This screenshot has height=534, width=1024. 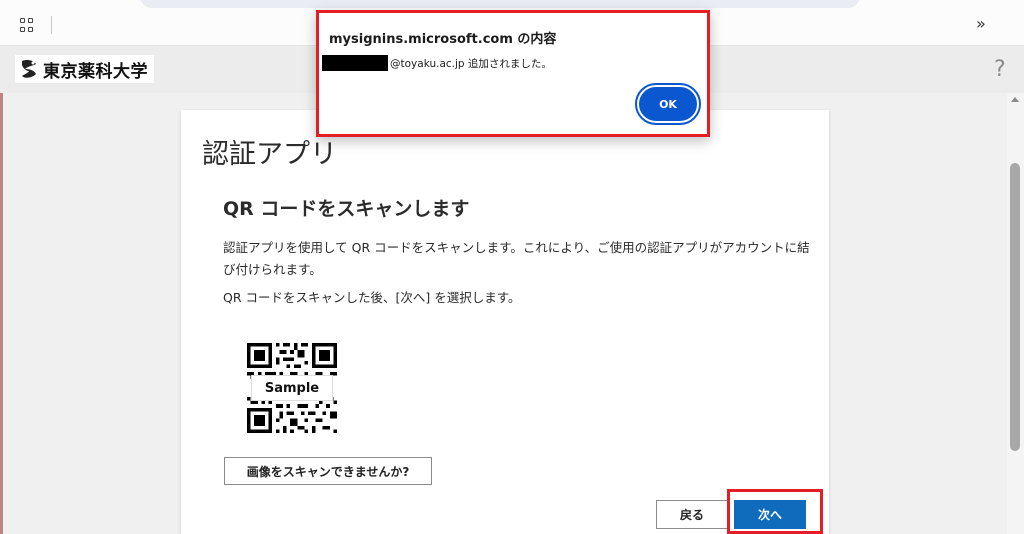 What do you see at coordinates (500, 4) in the screenshot?
I see `address-bar` at bounding box center [500, 4].